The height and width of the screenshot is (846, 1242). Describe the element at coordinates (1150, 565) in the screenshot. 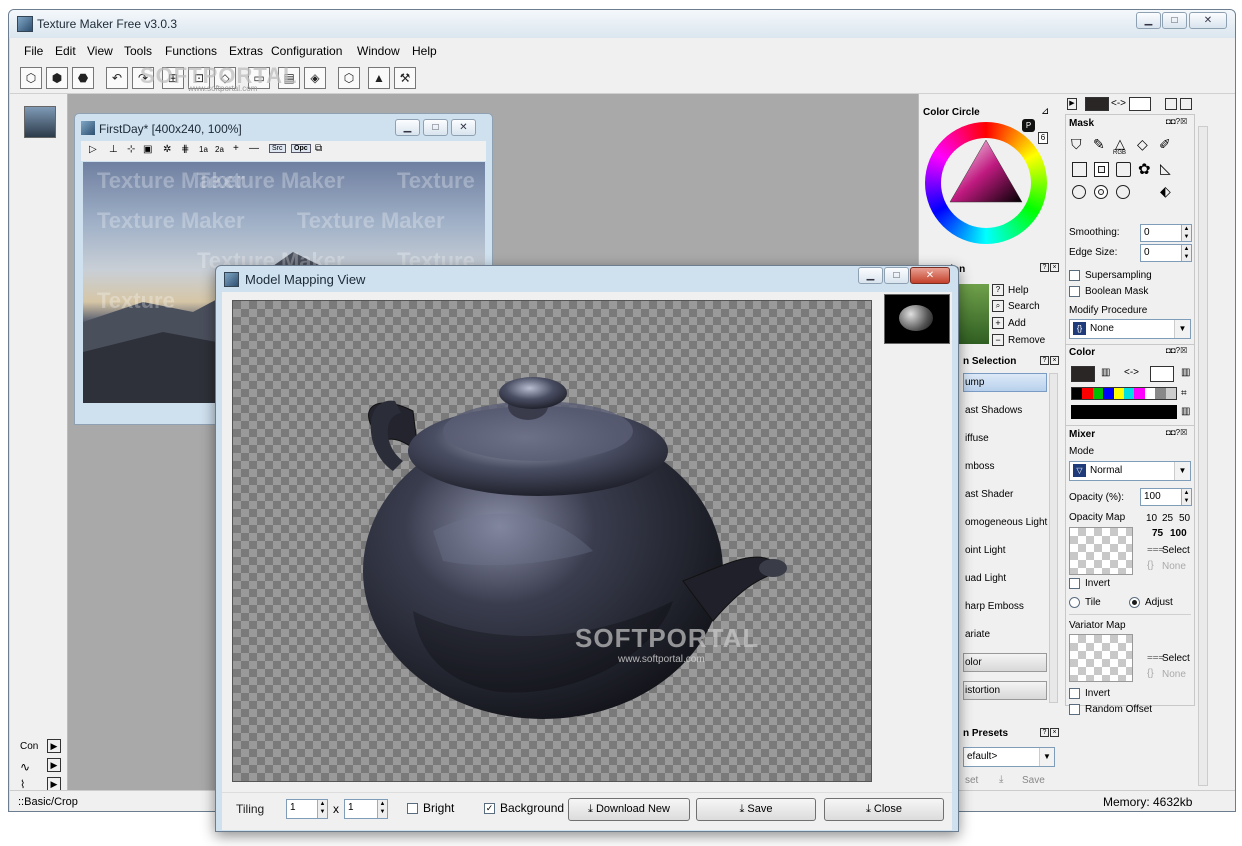

I see `none-map-icon: {}` at that location.